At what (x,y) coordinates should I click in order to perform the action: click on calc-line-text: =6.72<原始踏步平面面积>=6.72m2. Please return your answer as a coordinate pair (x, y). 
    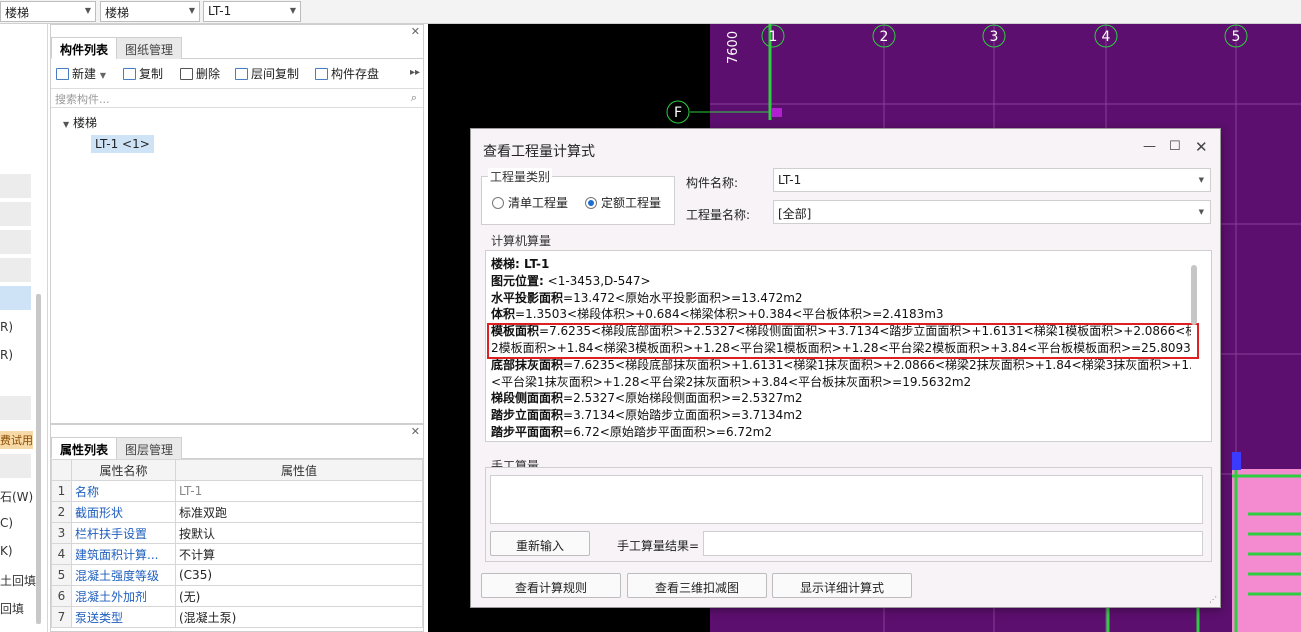
    Looking at the image, I should click on (667, 431).